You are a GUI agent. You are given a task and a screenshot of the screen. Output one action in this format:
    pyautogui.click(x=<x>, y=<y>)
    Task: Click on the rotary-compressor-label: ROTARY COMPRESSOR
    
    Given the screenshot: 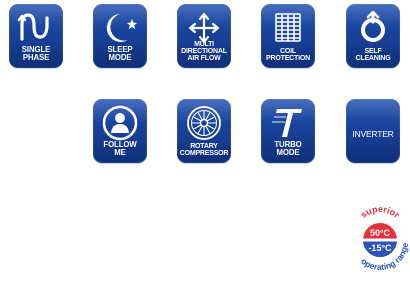 What is the action you would take?
    pyautogui.click(x=204, y=150)
    